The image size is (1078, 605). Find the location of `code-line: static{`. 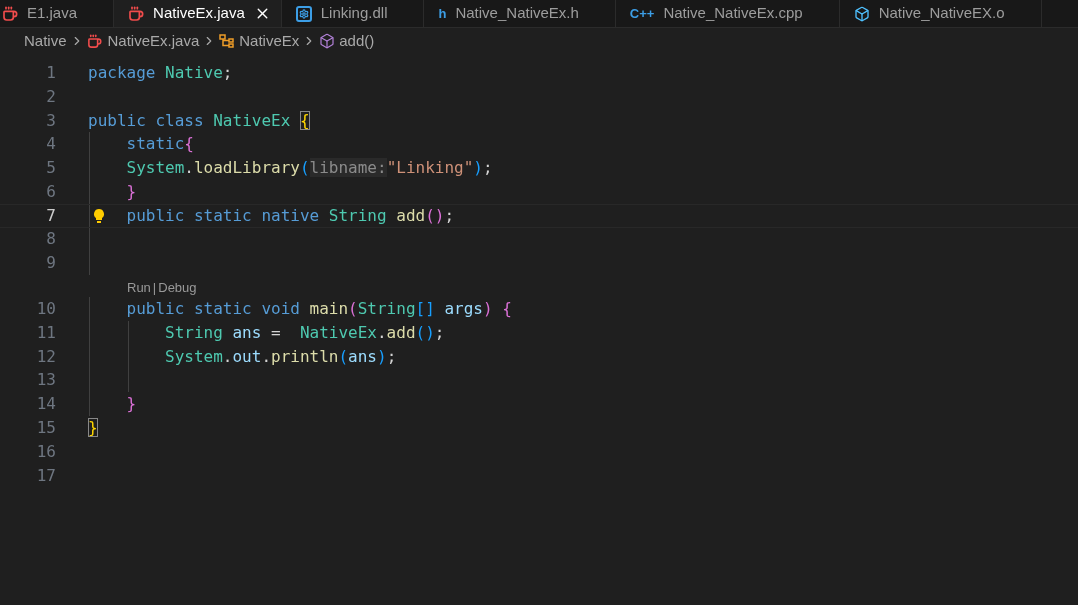

code-line: static{ is located at coordinates (160, 144).